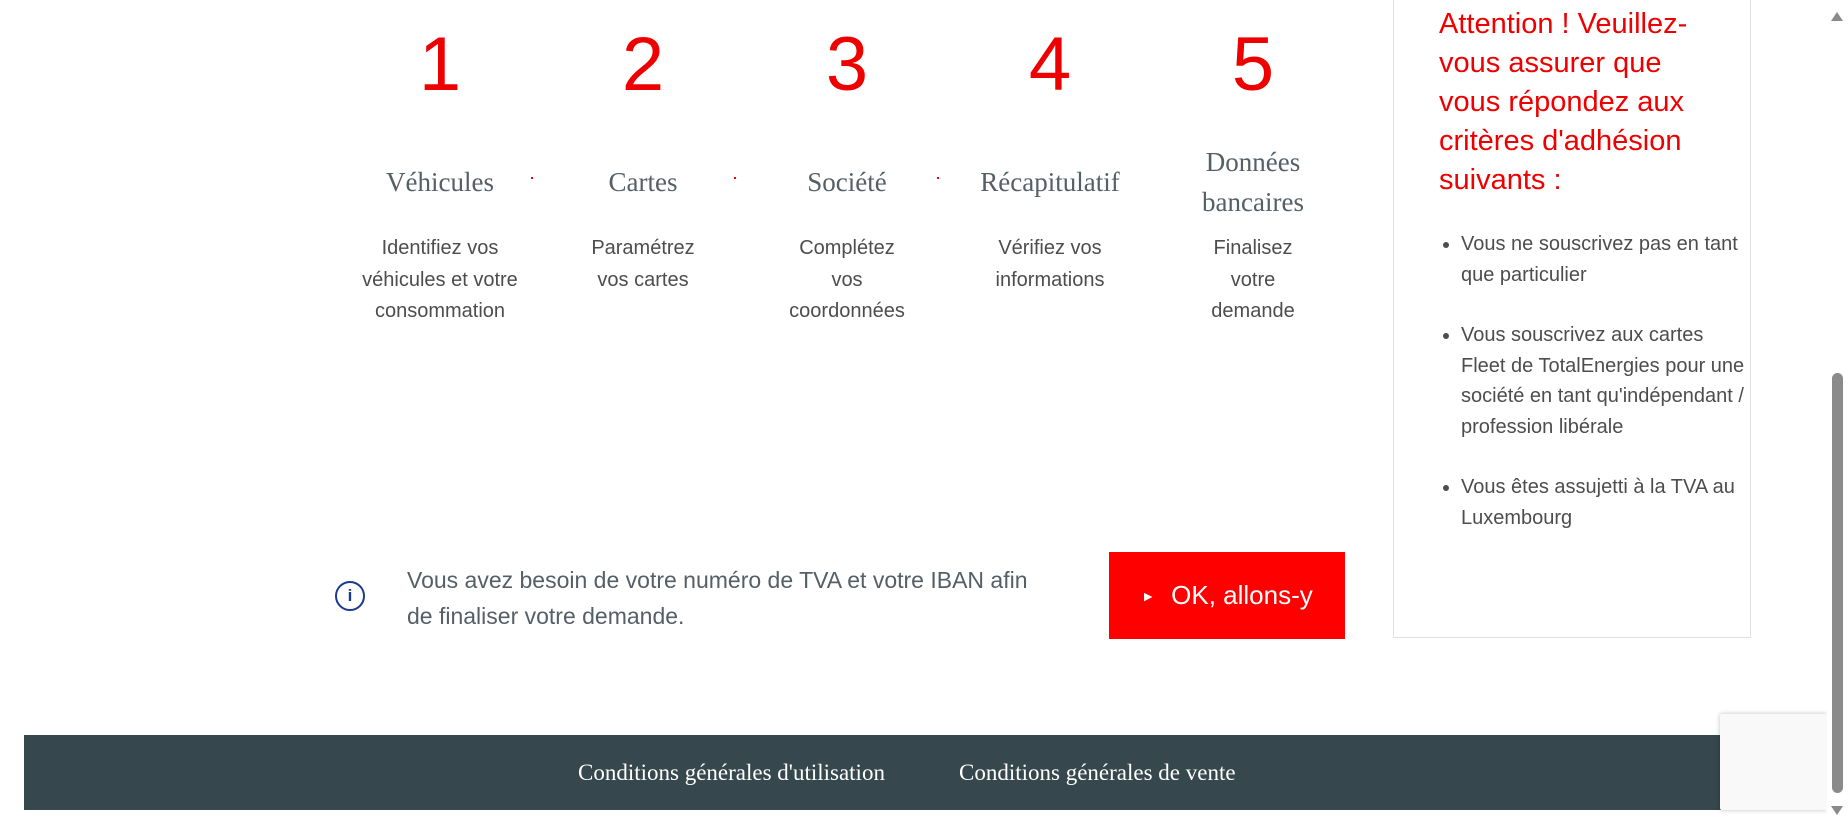 The height and width of the screenshot is (827, 1848). I want to click on step-number: 4, so click(1050, 64).